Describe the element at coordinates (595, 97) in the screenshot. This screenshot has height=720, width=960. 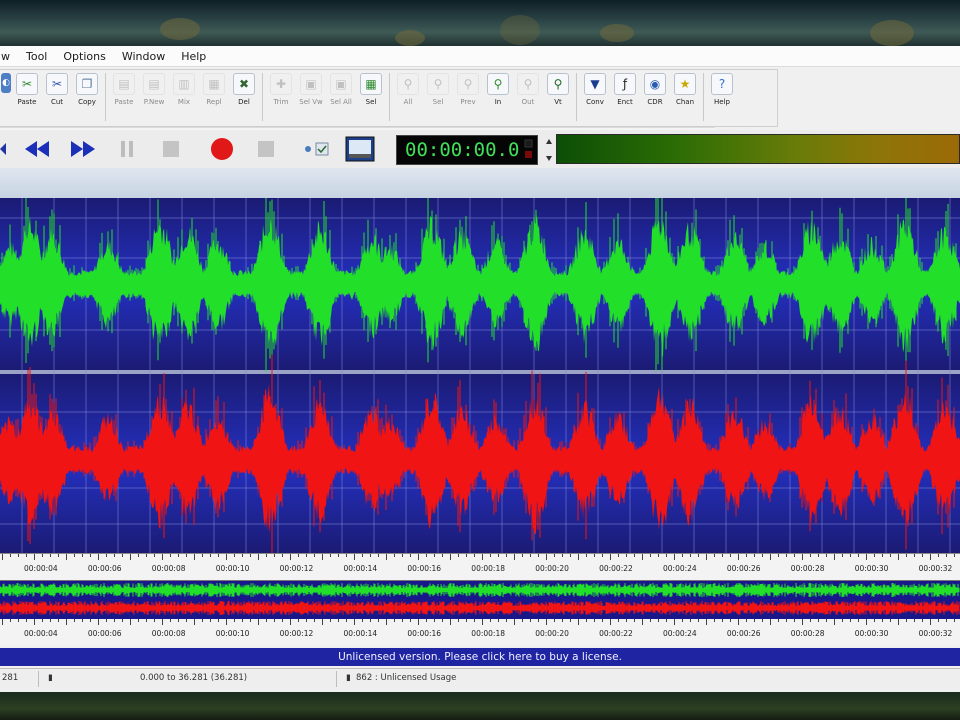
I see `convert-button: ▼ Conv` at that location.